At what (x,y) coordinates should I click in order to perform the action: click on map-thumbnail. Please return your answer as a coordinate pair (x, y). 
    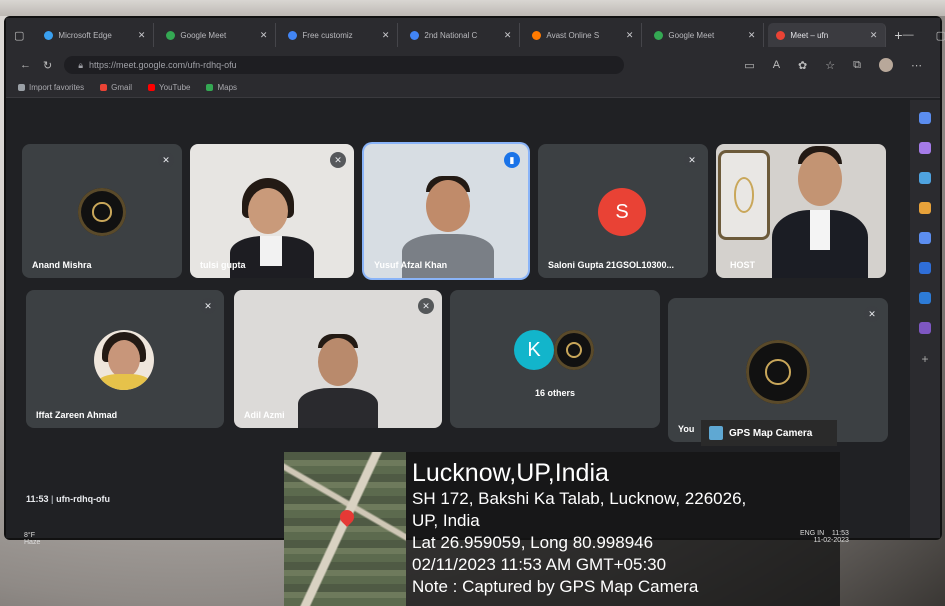
    Looking at the image, I should click on (345, 529).